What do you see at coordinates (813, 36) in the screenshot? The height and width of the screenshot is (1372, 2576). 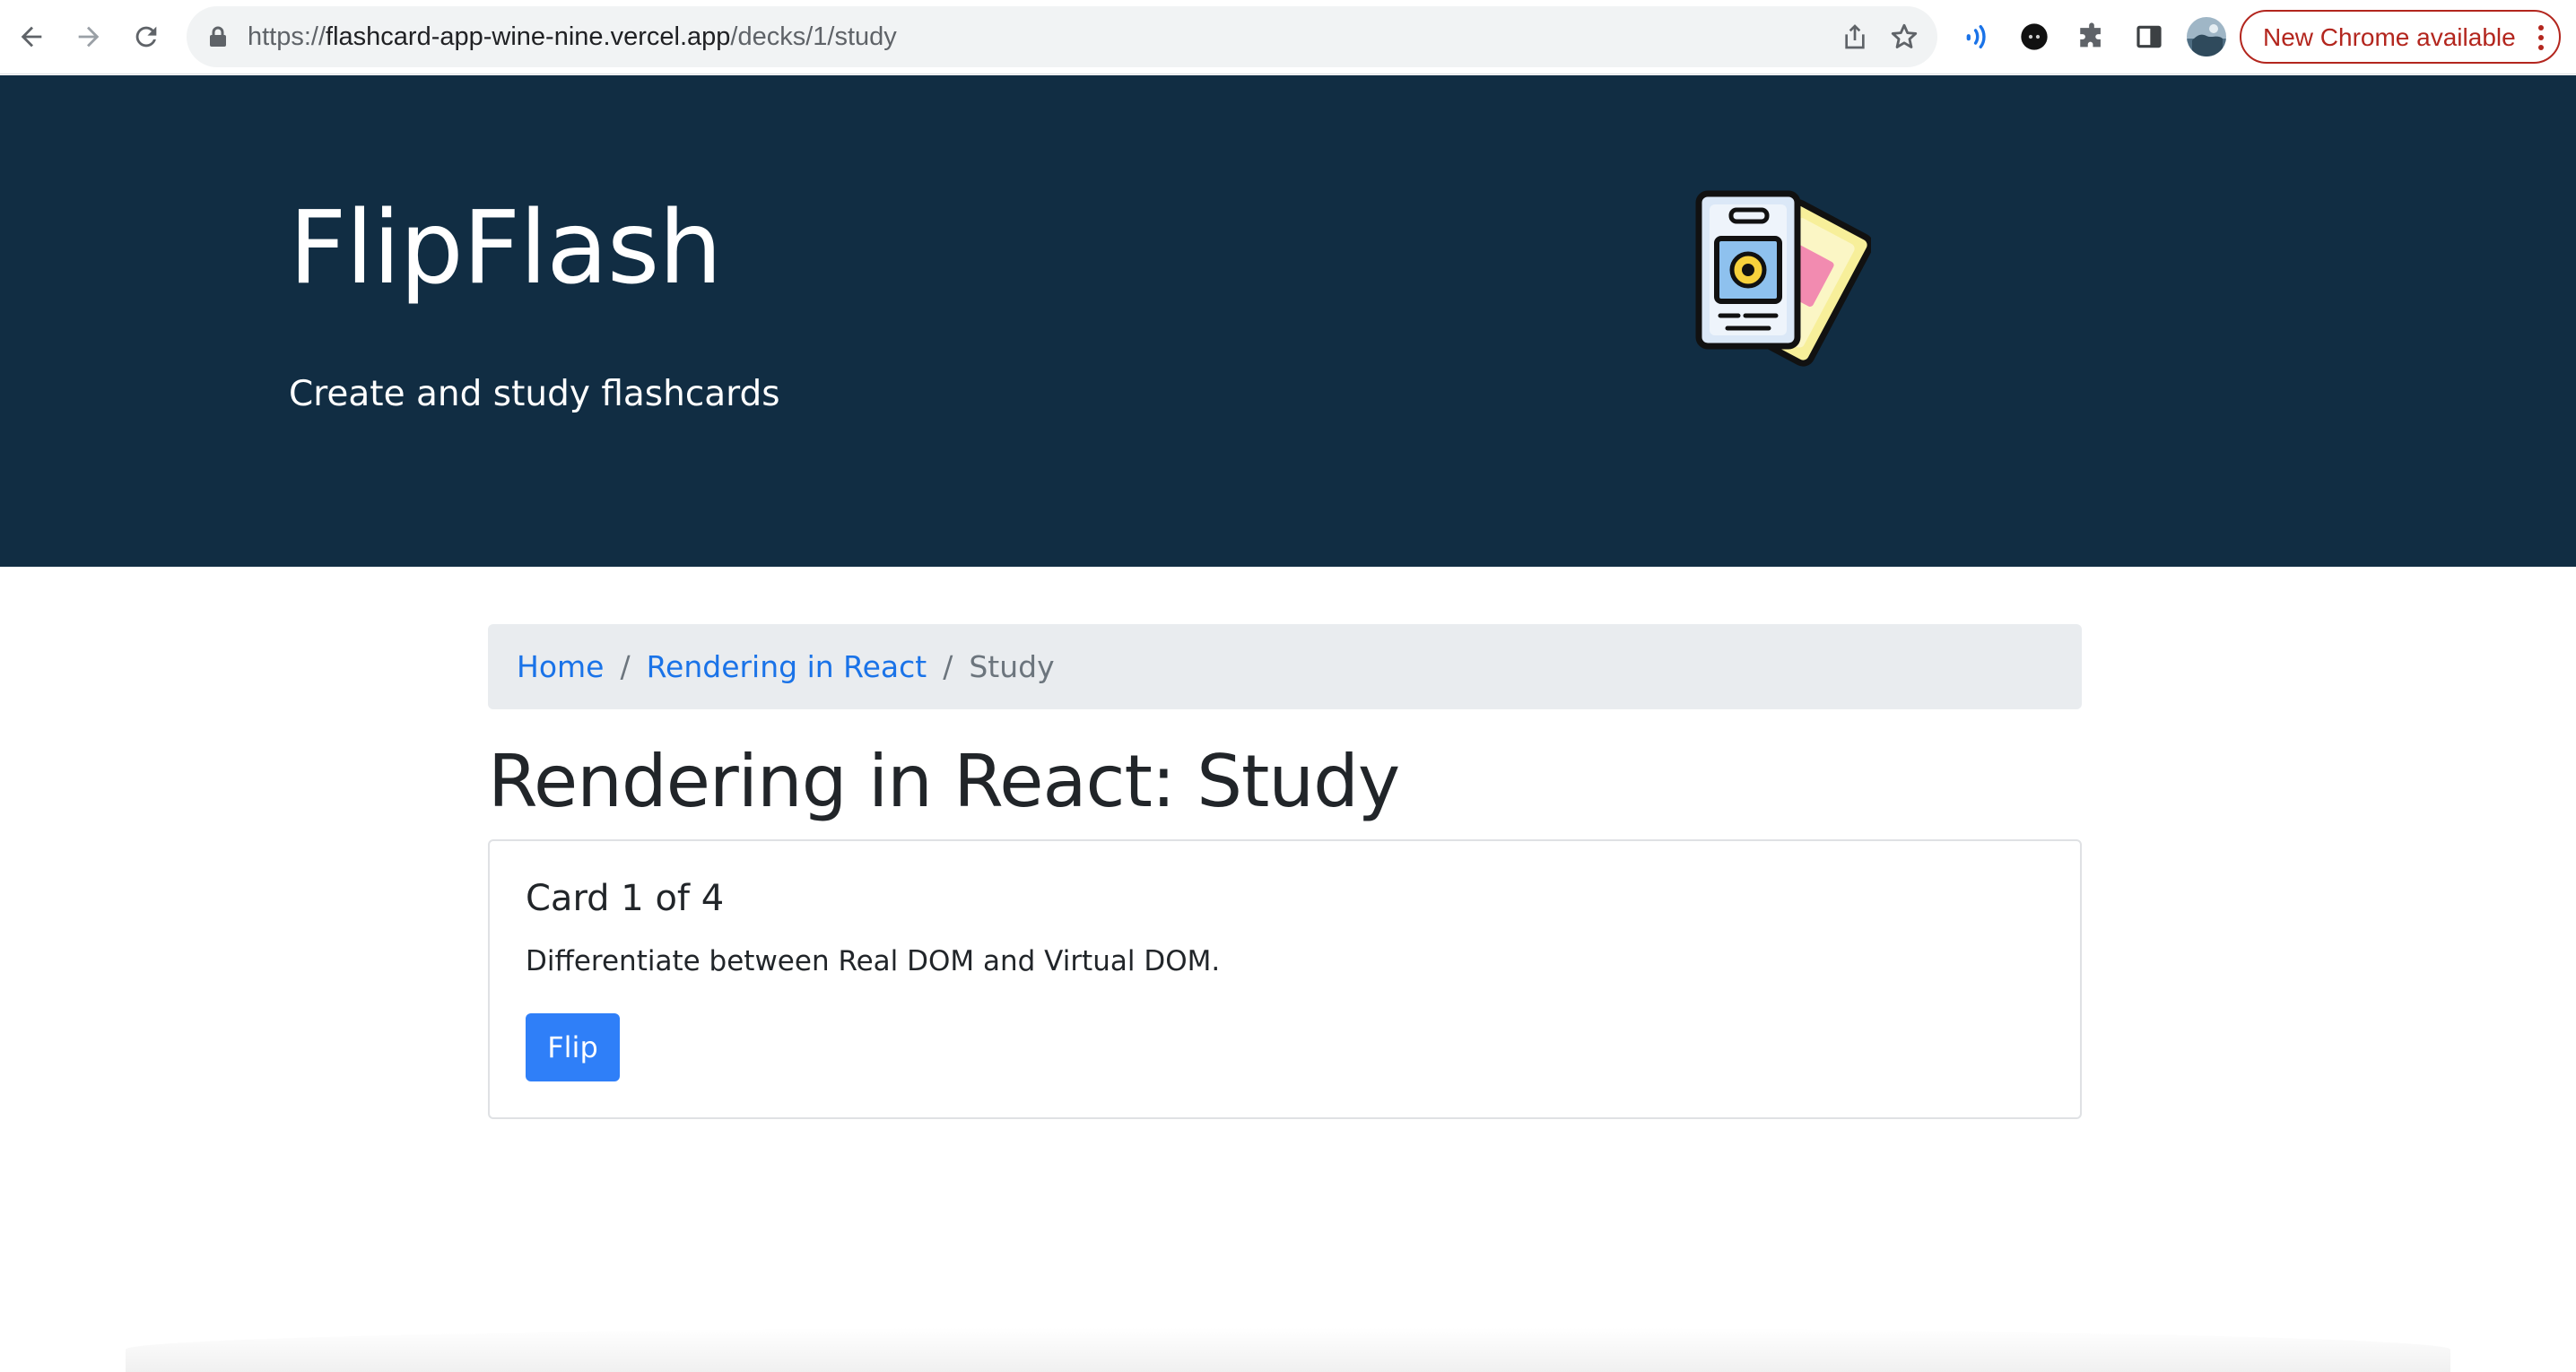 I see `url-path: /decks/1/study` at bounding box center [813, 36].